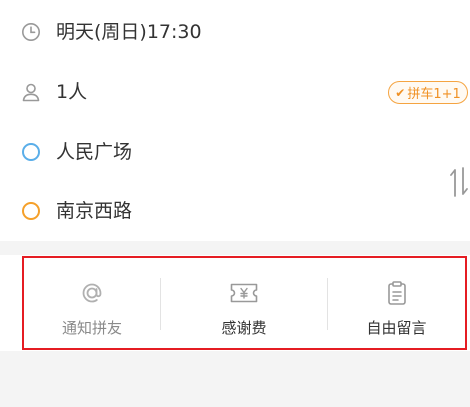  I want to click on clipboard-icon, so click(397, 293).